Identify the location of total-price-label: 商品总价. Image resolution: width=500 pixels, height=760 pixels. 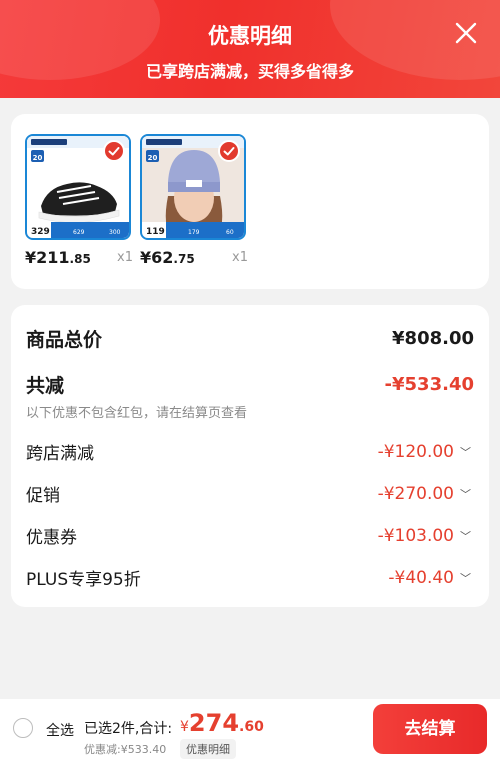
(64, 340).